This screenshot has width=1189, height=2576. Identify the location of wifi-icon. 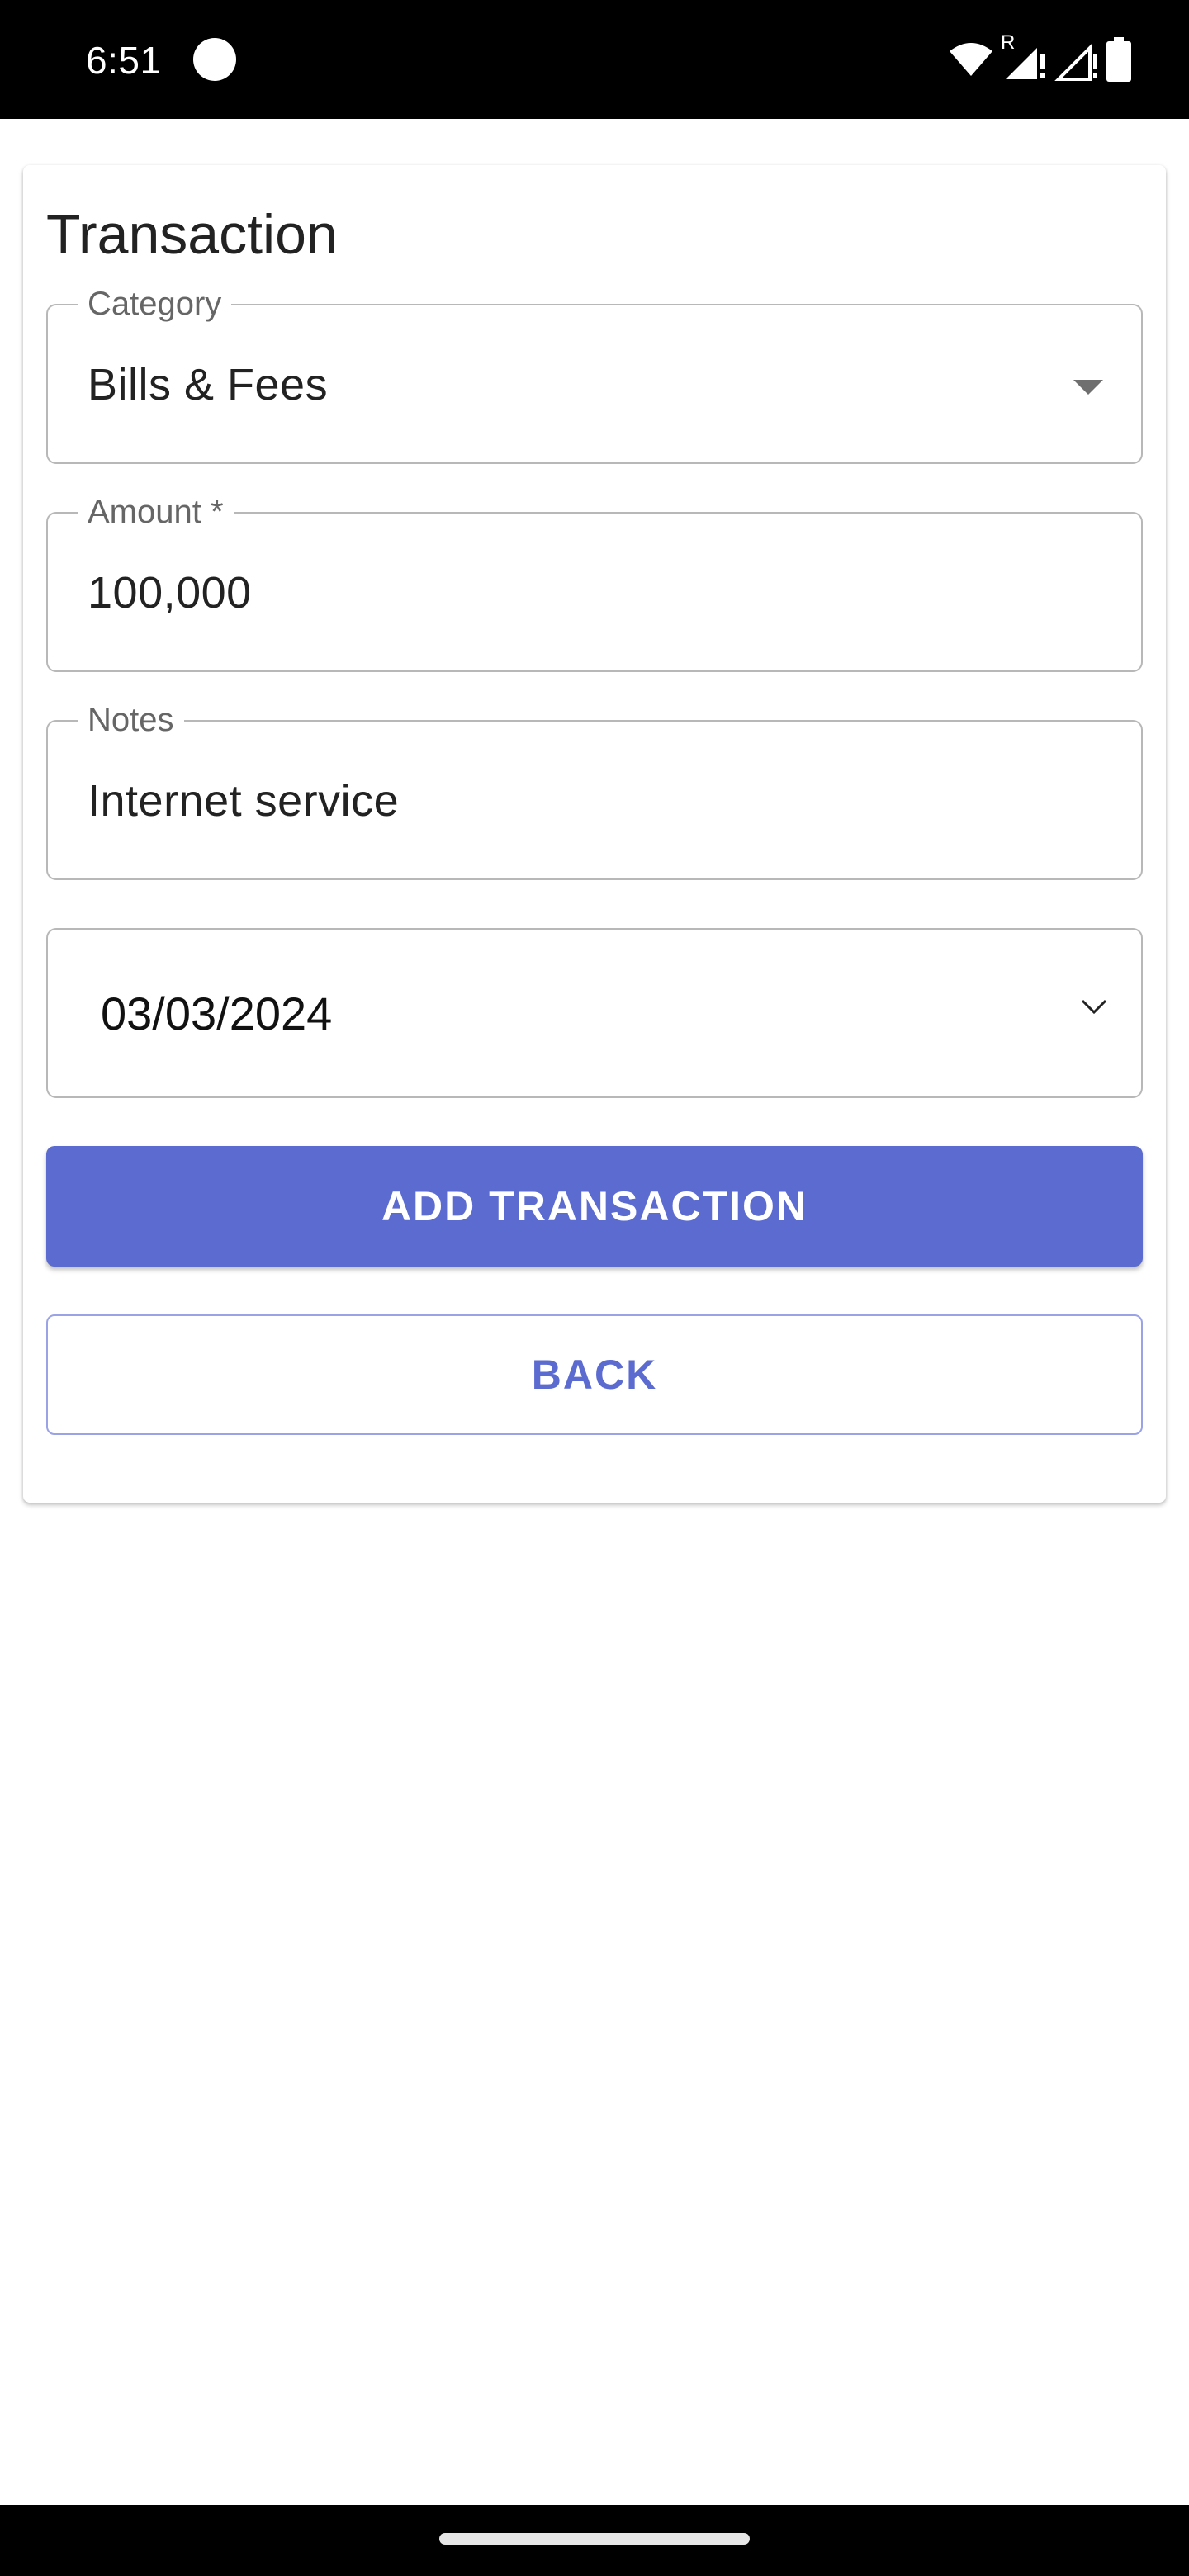
(971, 59).